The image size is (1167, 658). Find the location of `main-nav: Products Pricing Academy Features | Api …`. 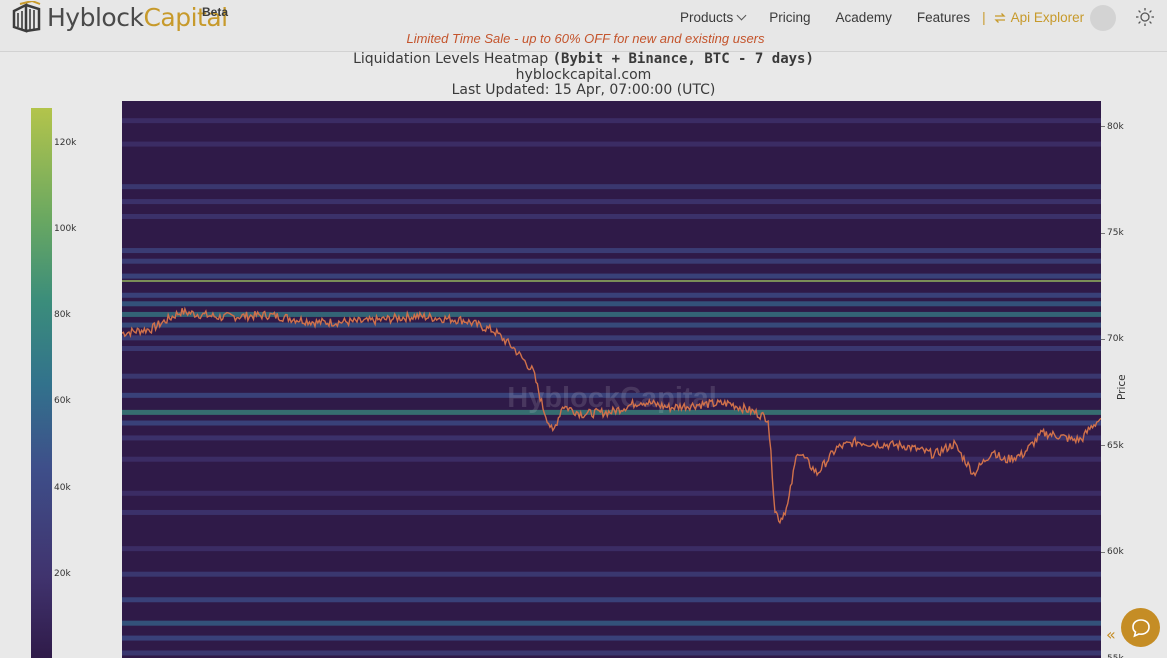

main-nav: Products Pricing Academy Features | Api … is located at coordinates (882, 17).